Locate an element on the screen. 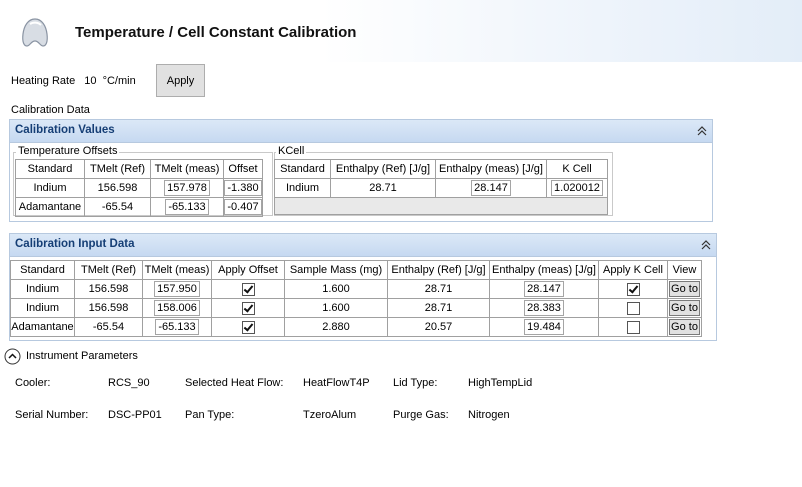 The image size is (802, 487). enthalpy-meas-value: 28.147 is located at coordinates (491, 188).